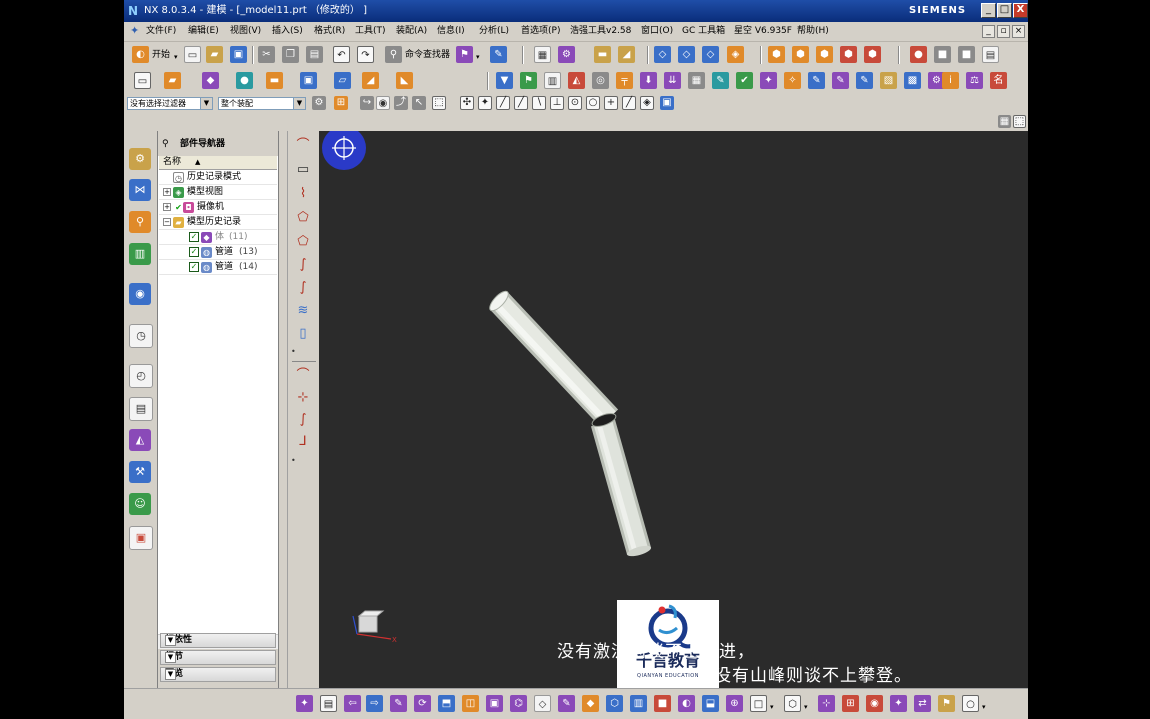 The height and width of the screenshot is (719, 1150). What do you see at coordinates (192, 54) in the screenshot?
I see `new-file-icon: ▭` at bounding box center [192, 54].